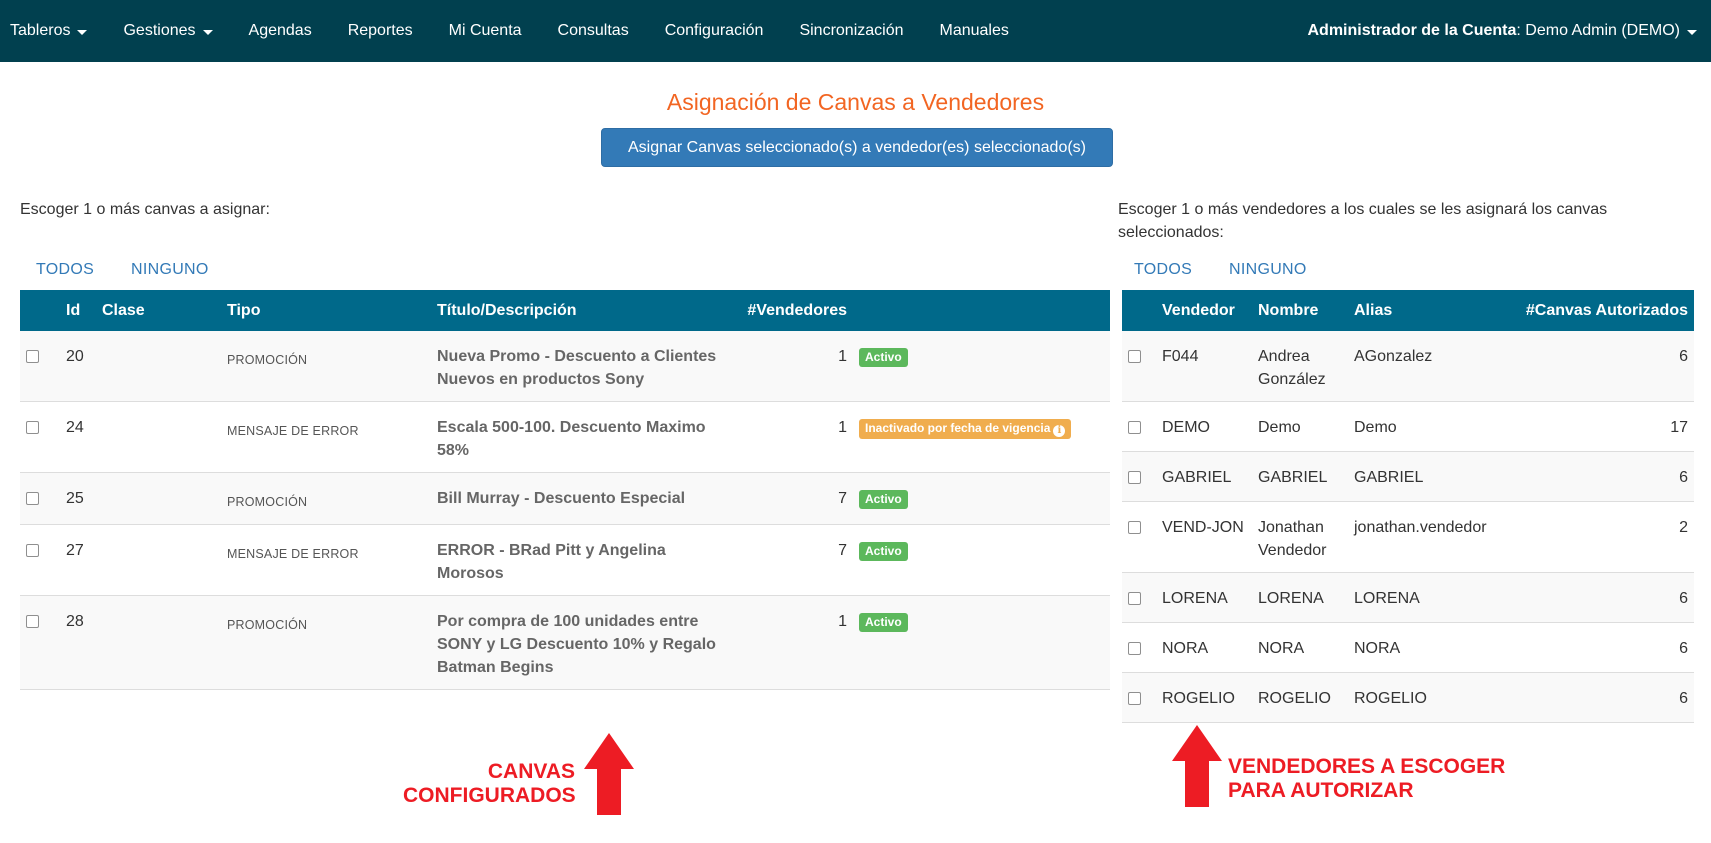 Image resolution: width=1711 pixels, height=843 pixels. What do you see at coordinates (571, 439) in the screenshot?
I see `canvas-title: Escala 500-100. Descuento Maximo 58%` at bounding box center [571, 439].